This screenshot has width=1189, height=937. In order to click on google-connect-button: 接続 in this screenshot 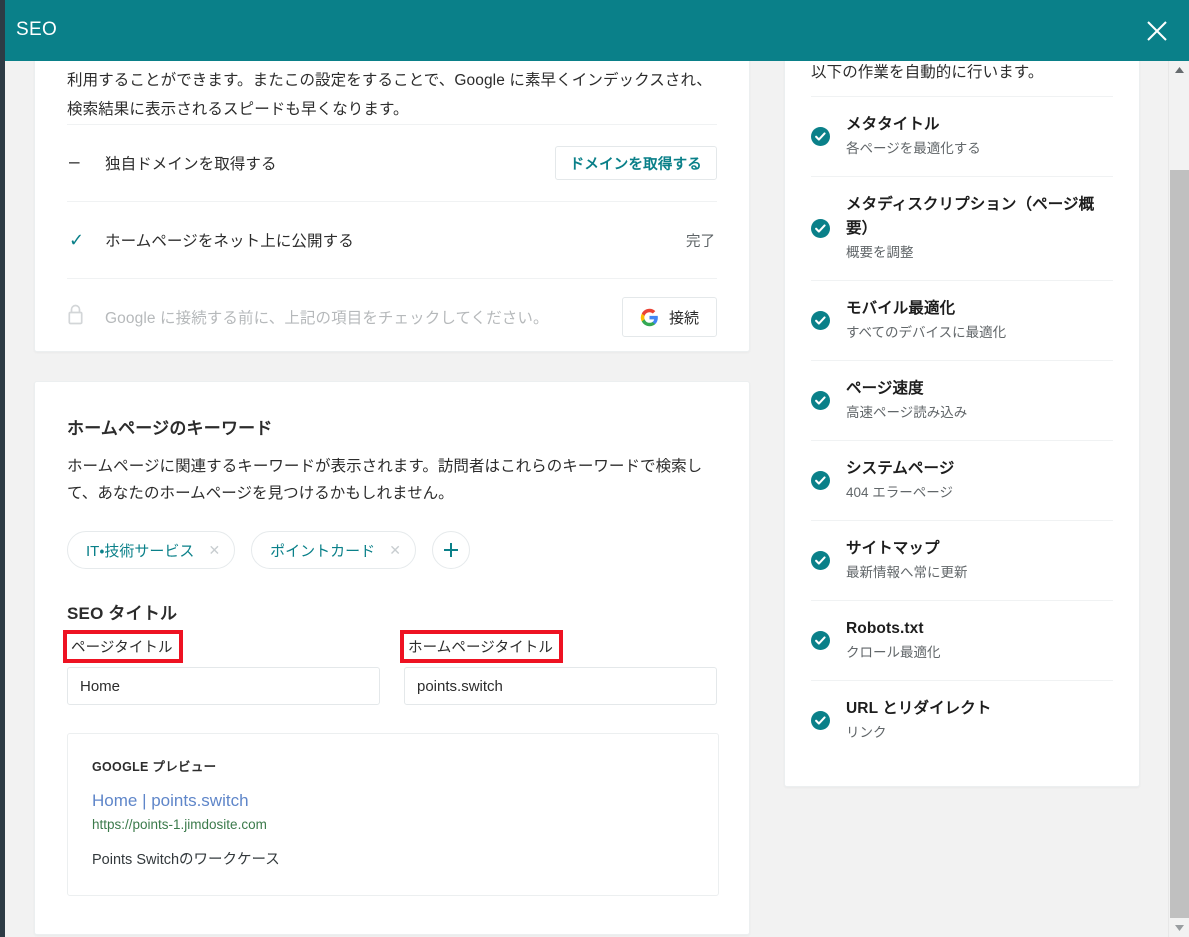, I will do `click(669, 317)`.